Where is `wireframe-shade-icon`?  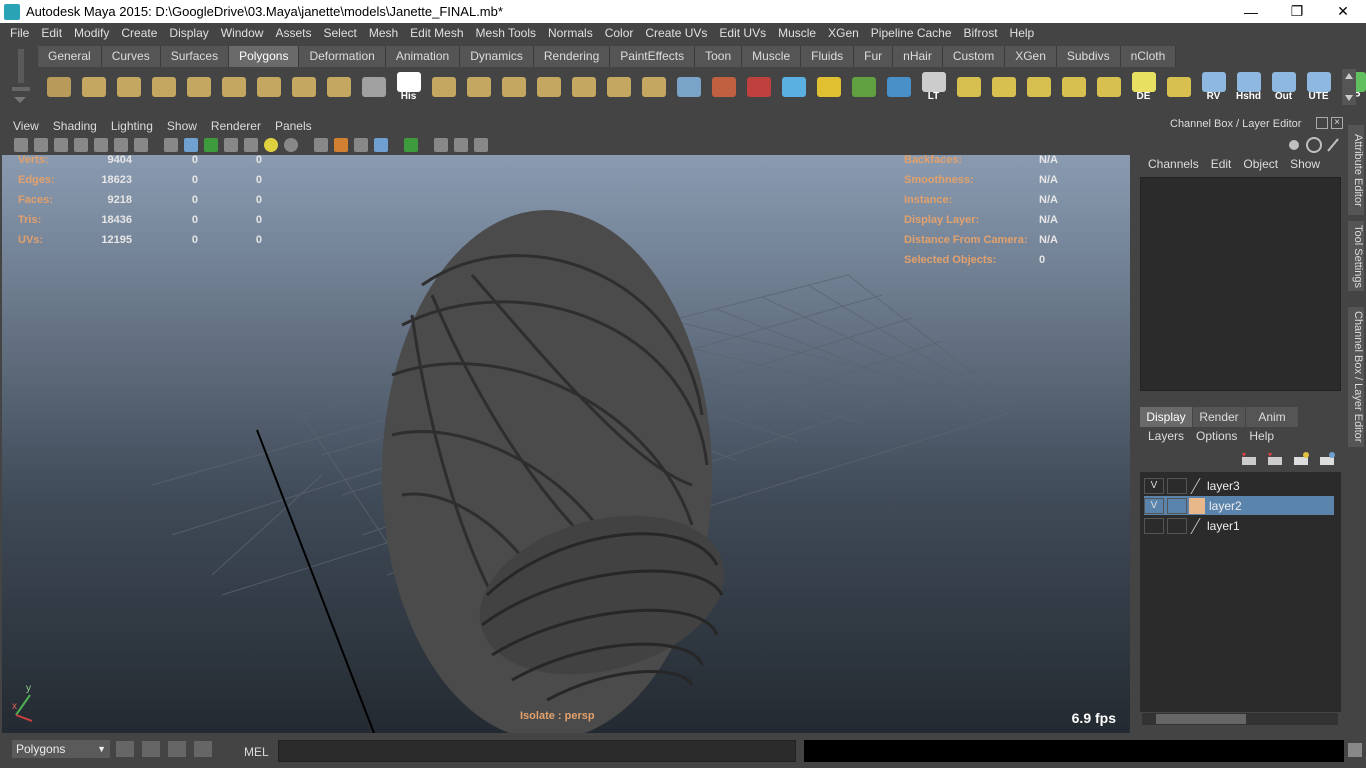 wireframe-shade-icon is located at coordinates (171, 145).